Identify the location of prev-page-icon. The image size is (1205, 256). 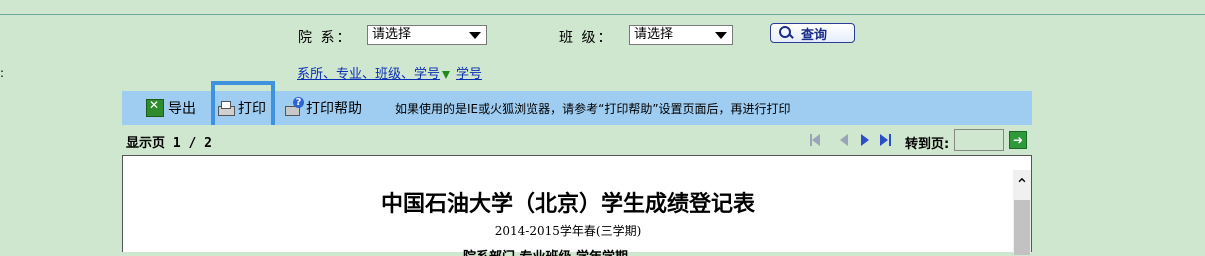
(844, 140).